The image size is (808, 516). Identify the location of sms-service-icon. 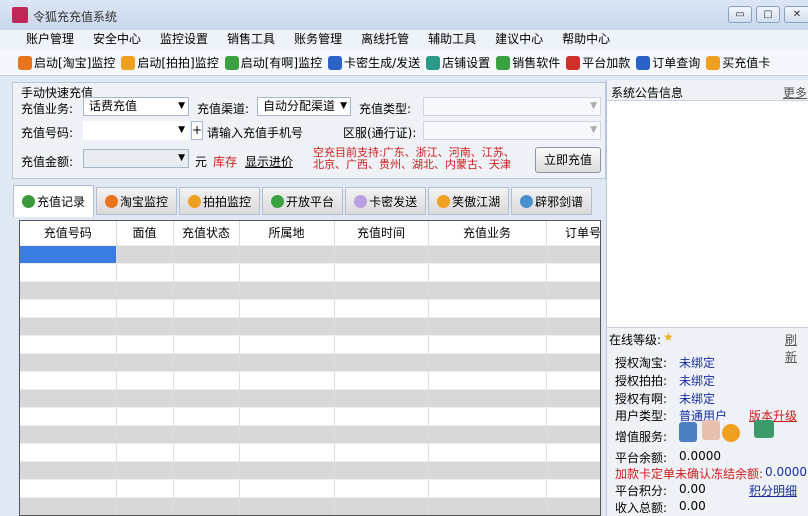
(688, 432).